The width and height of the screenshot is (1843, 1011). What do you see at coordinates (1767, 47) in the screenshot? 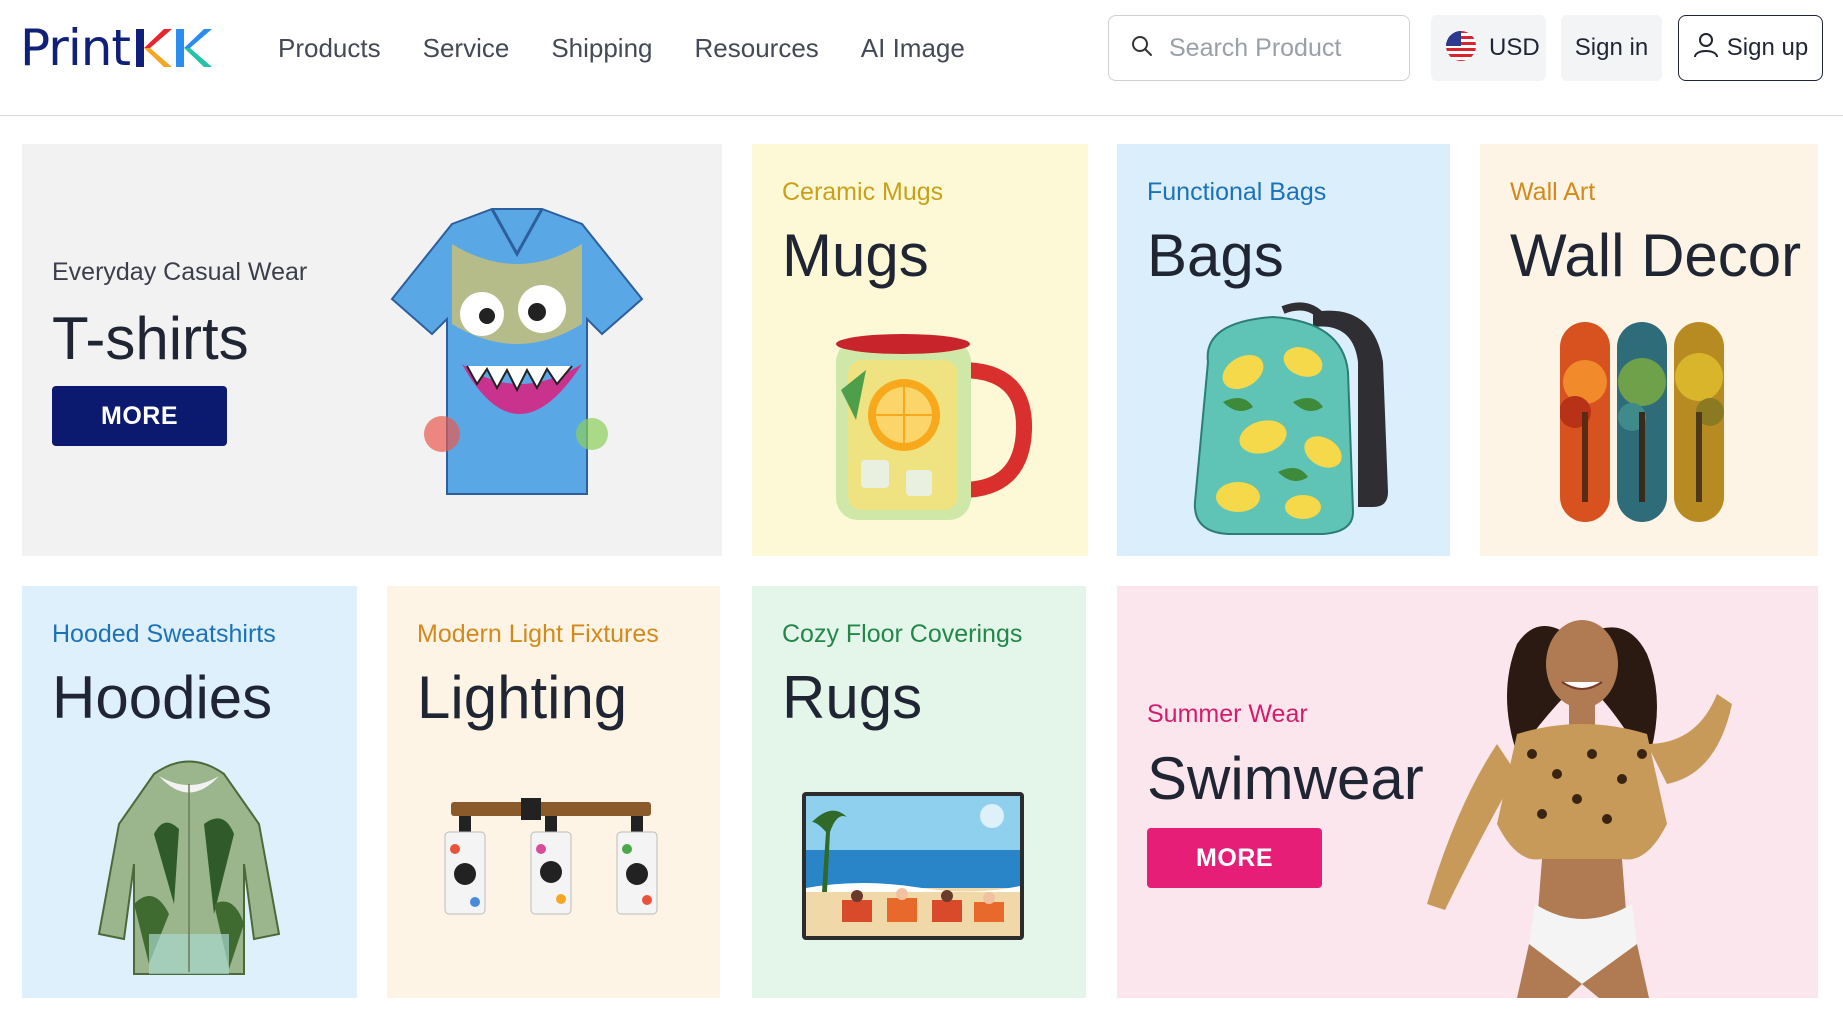
I see `sign-up-label: Sign up` at bounding box center [1767, 47].